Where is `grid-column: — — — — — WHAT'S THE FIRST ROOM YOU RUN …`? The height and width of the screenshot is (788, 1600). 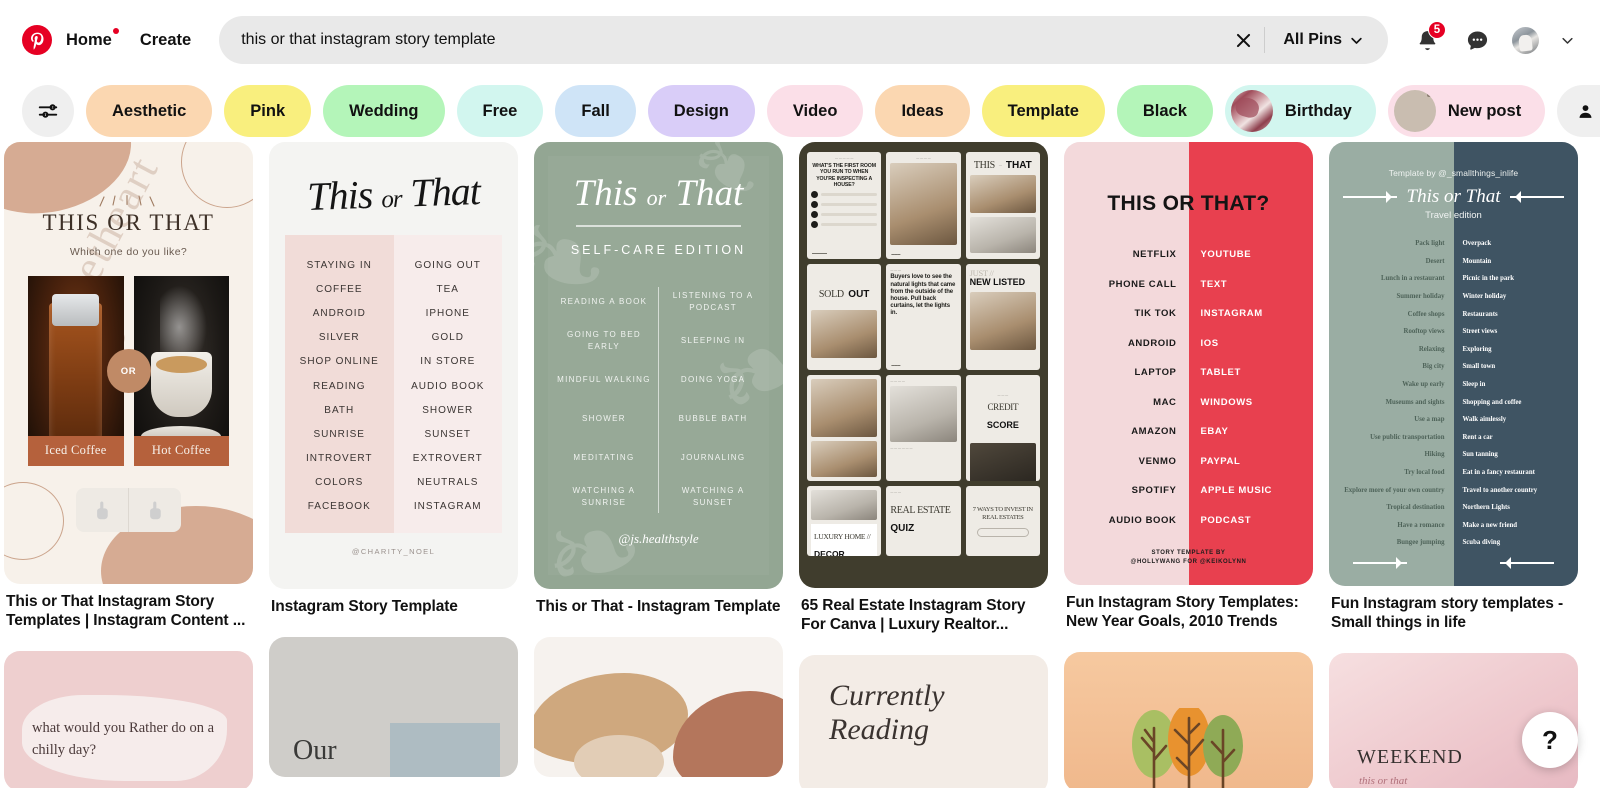 grid-column: — — — — — WHAT'S THE FIRST ROOM YOU RUN … is located at coordinates (923, 465).